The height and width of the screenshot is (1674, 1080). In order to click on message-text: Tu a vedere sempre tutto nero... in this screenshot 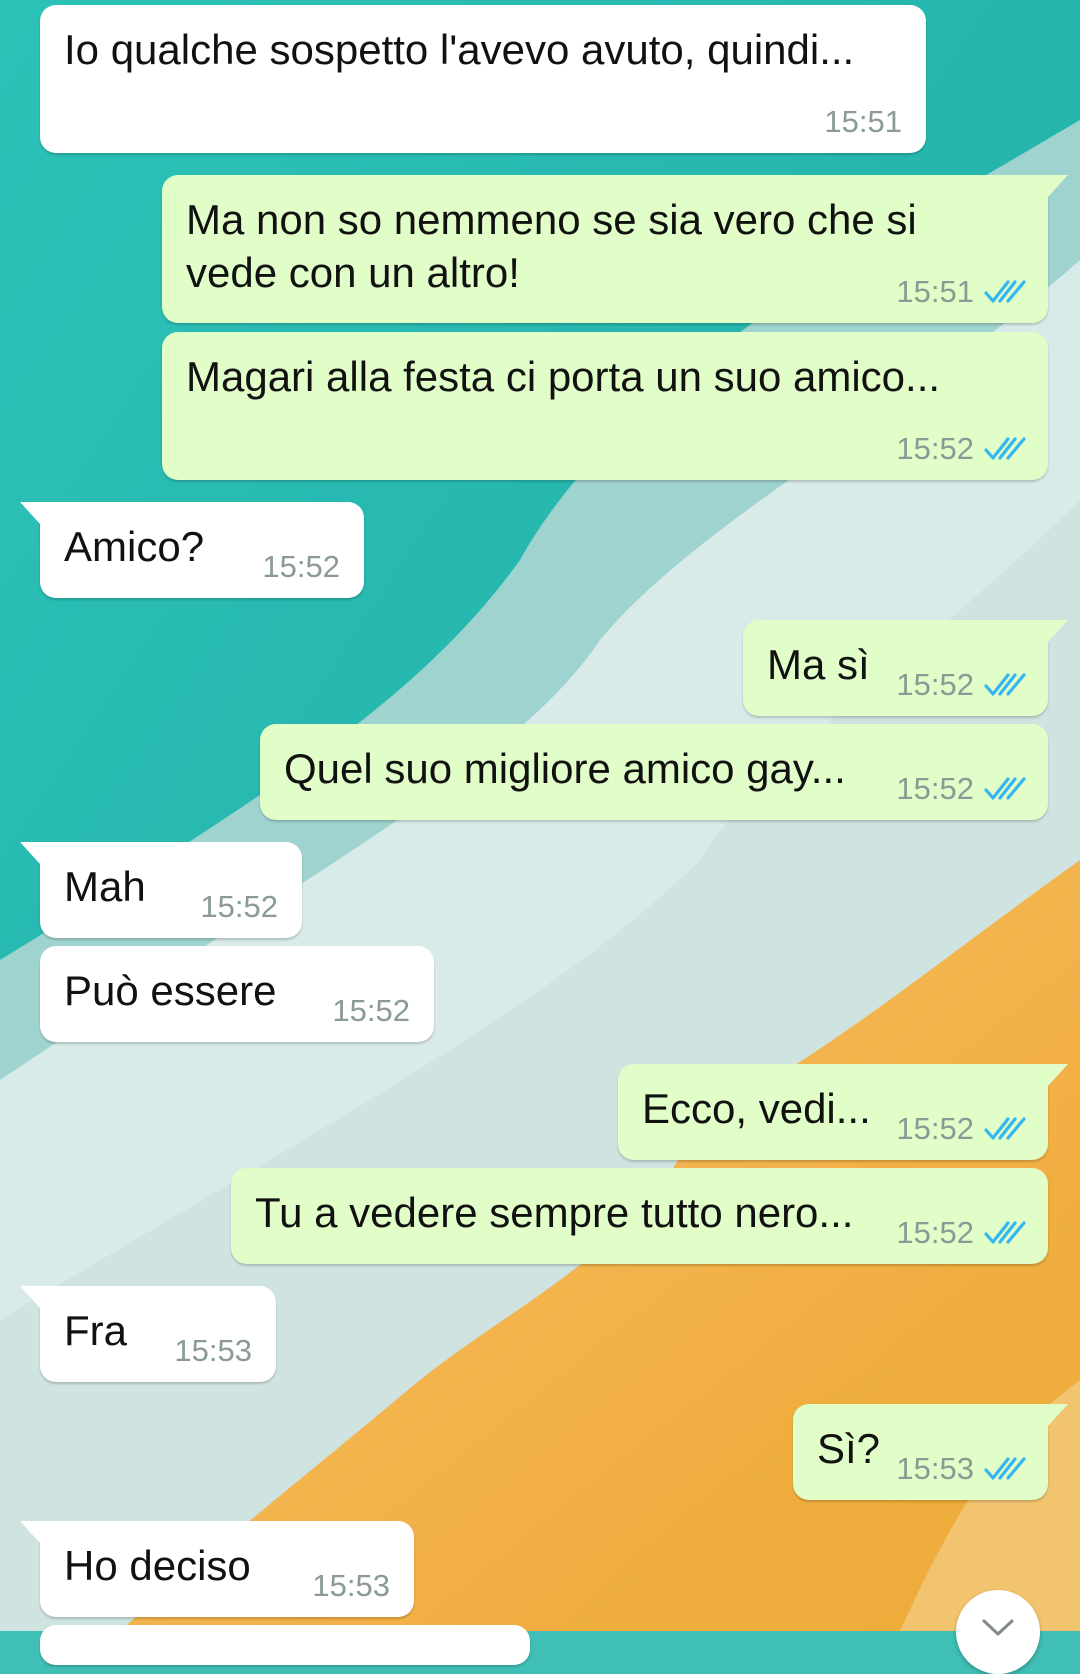, I will do `click(554, 1212)`.